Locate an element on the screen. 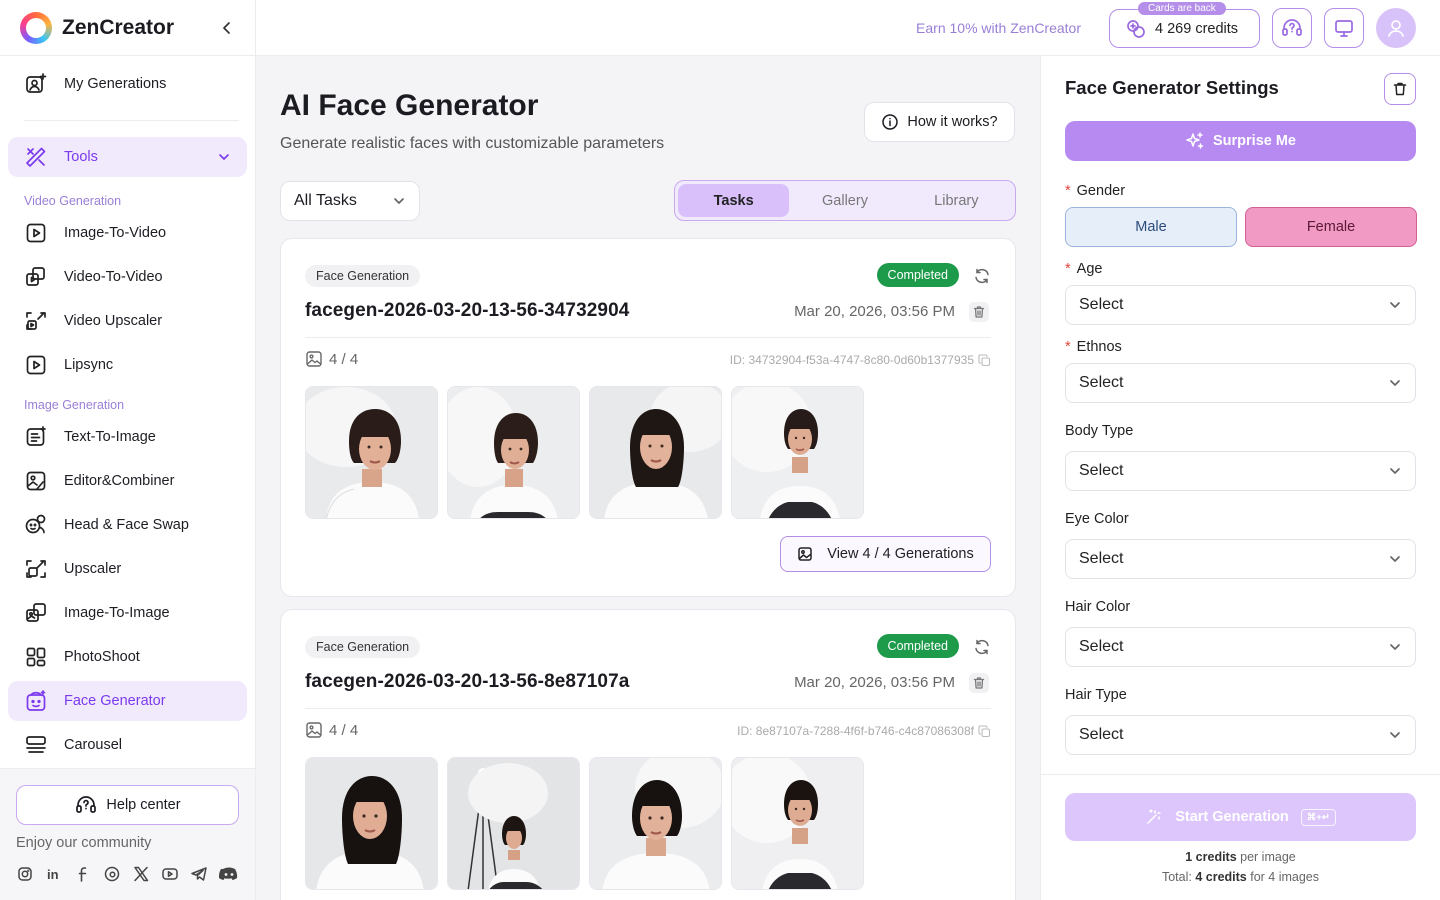 The width and height of the screenshot is (1440, 900). collapse-sidebar-icon is located at coordinates (227, 28).